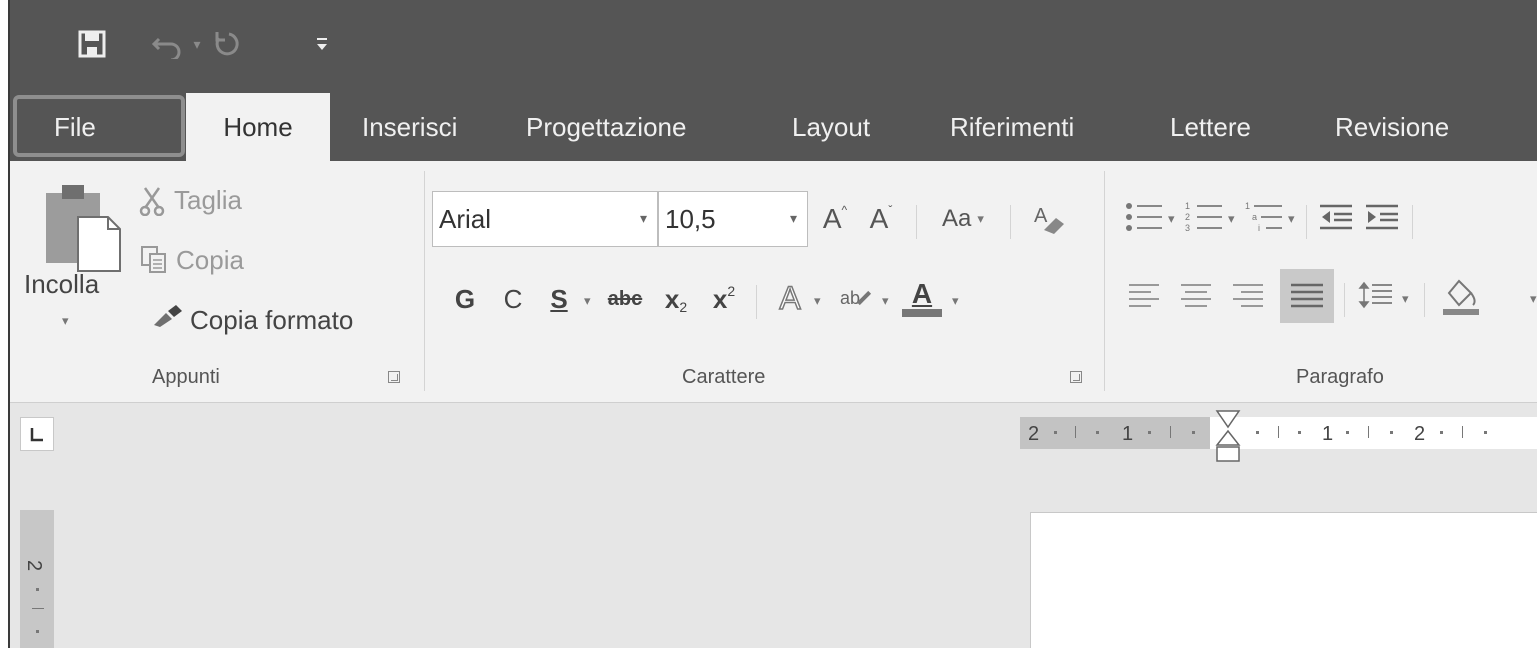 Image resolution: width=1537 pixels, height=648 pixels. Describe the element at coordinates (1041, 216) in the screenshot. I see `svg-text: A` at that location.